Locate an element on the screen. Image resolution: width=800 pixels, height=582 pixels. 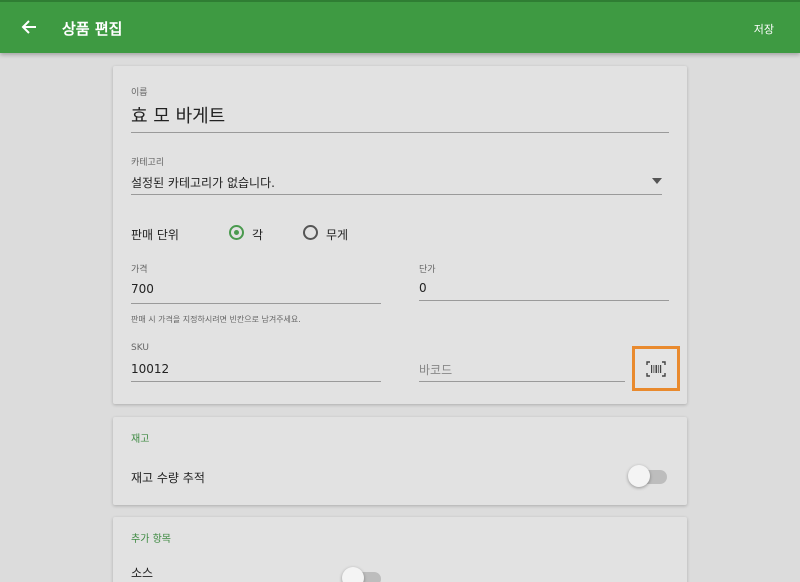
name-field-label: 이름 is located at coordinates (139, 93).